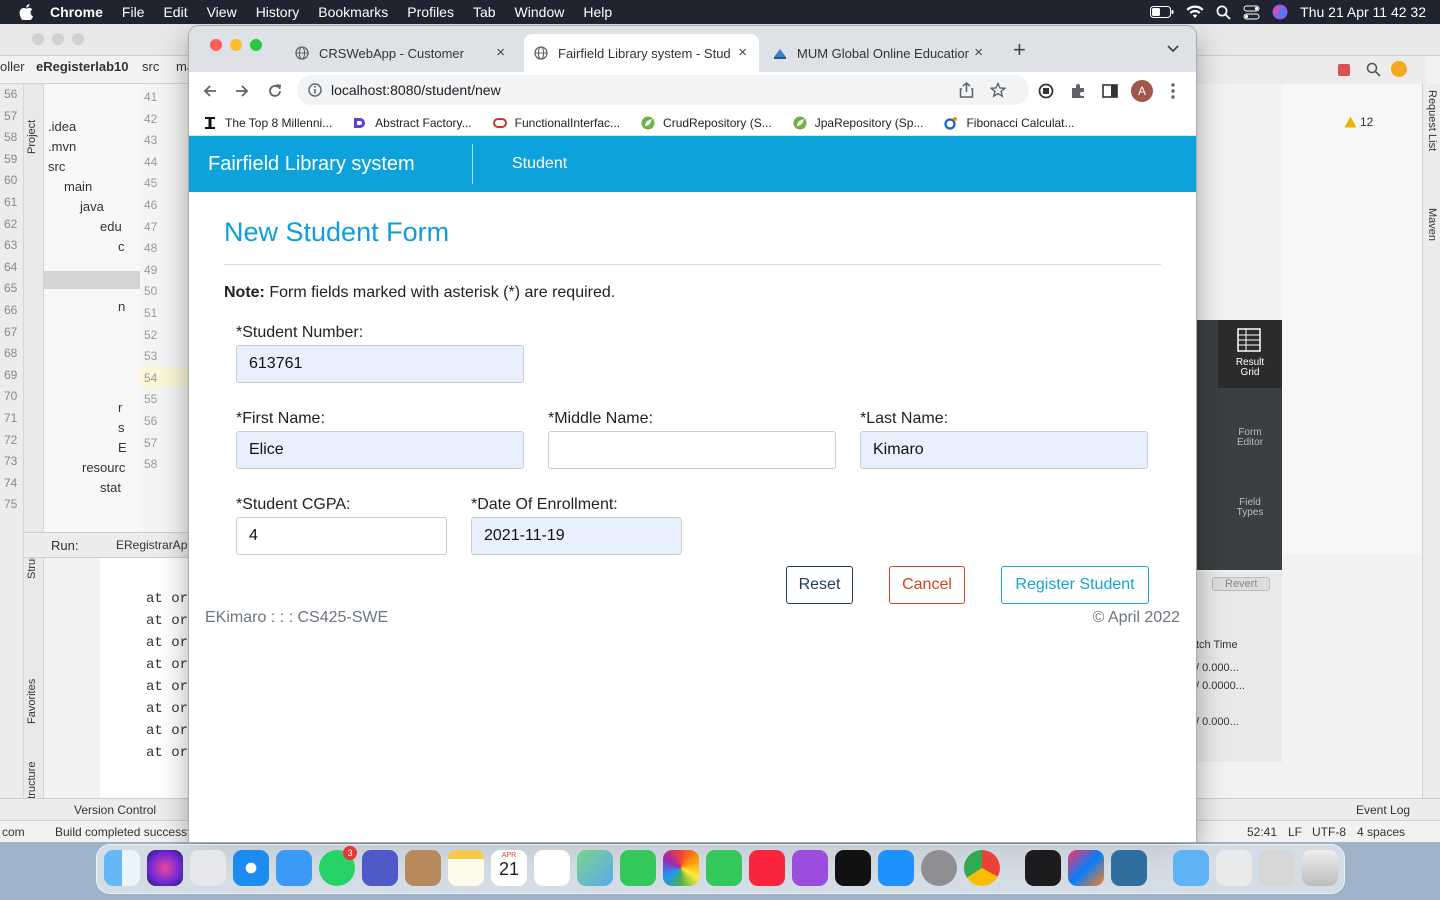 This screenshot has width=1440, height=900. I want to click on safari-icon, so click(251, 868).